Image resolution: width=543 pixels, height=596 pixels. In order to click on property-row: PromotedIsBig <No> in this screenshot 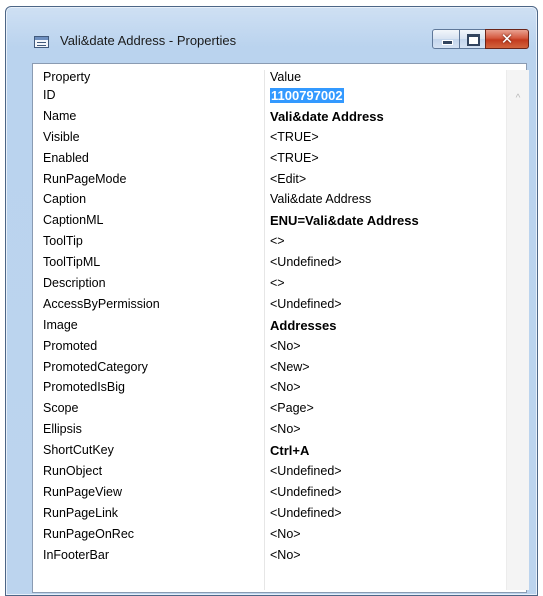, I will do `click(273, 388)`.